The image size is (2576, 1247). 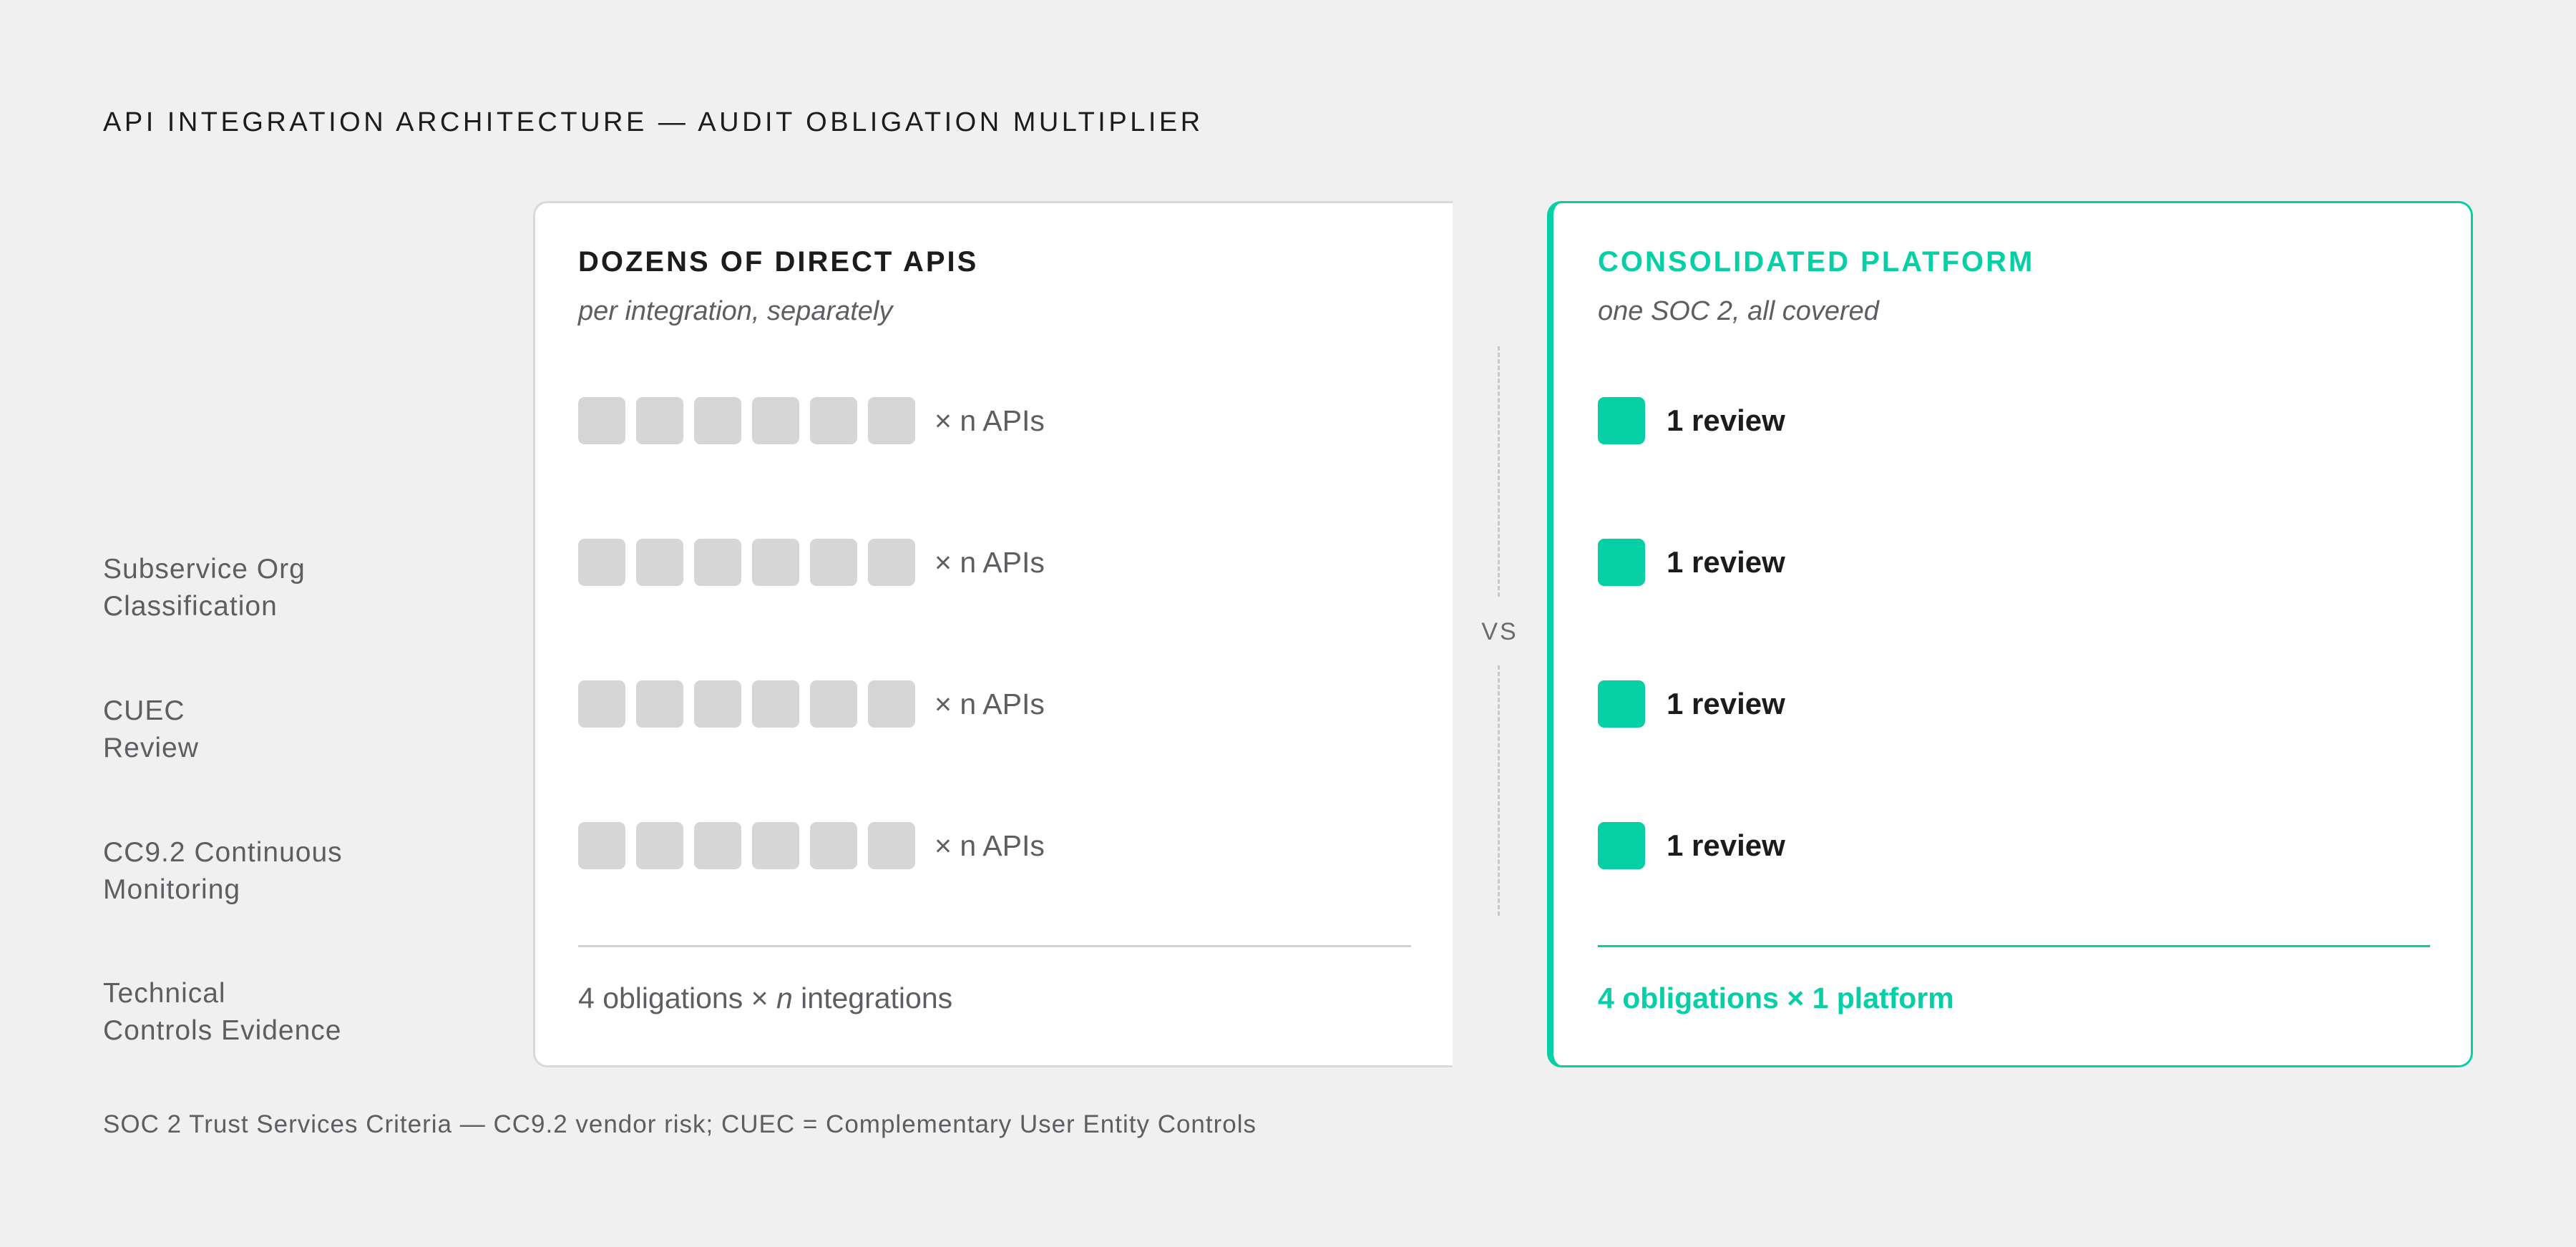 What do you see at coordinates (1499, 471) in the screenshot?
I see `vs-dashed-line-top` at bounding box center [1499, 471].